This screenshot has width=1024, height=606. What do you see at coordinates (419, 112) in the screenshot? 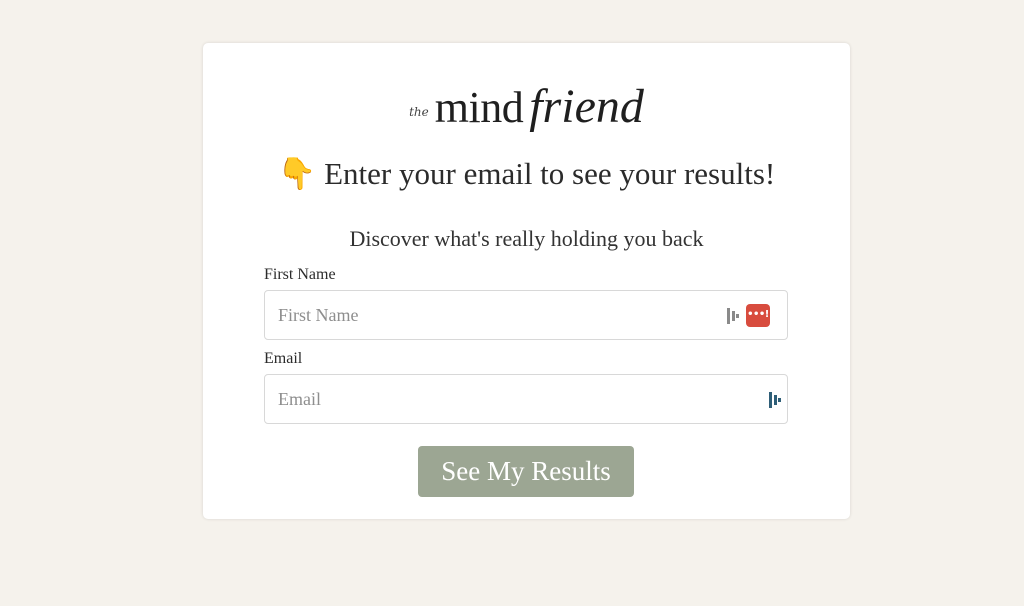
I see `logo-the: the` at bounding box center [419, 112].